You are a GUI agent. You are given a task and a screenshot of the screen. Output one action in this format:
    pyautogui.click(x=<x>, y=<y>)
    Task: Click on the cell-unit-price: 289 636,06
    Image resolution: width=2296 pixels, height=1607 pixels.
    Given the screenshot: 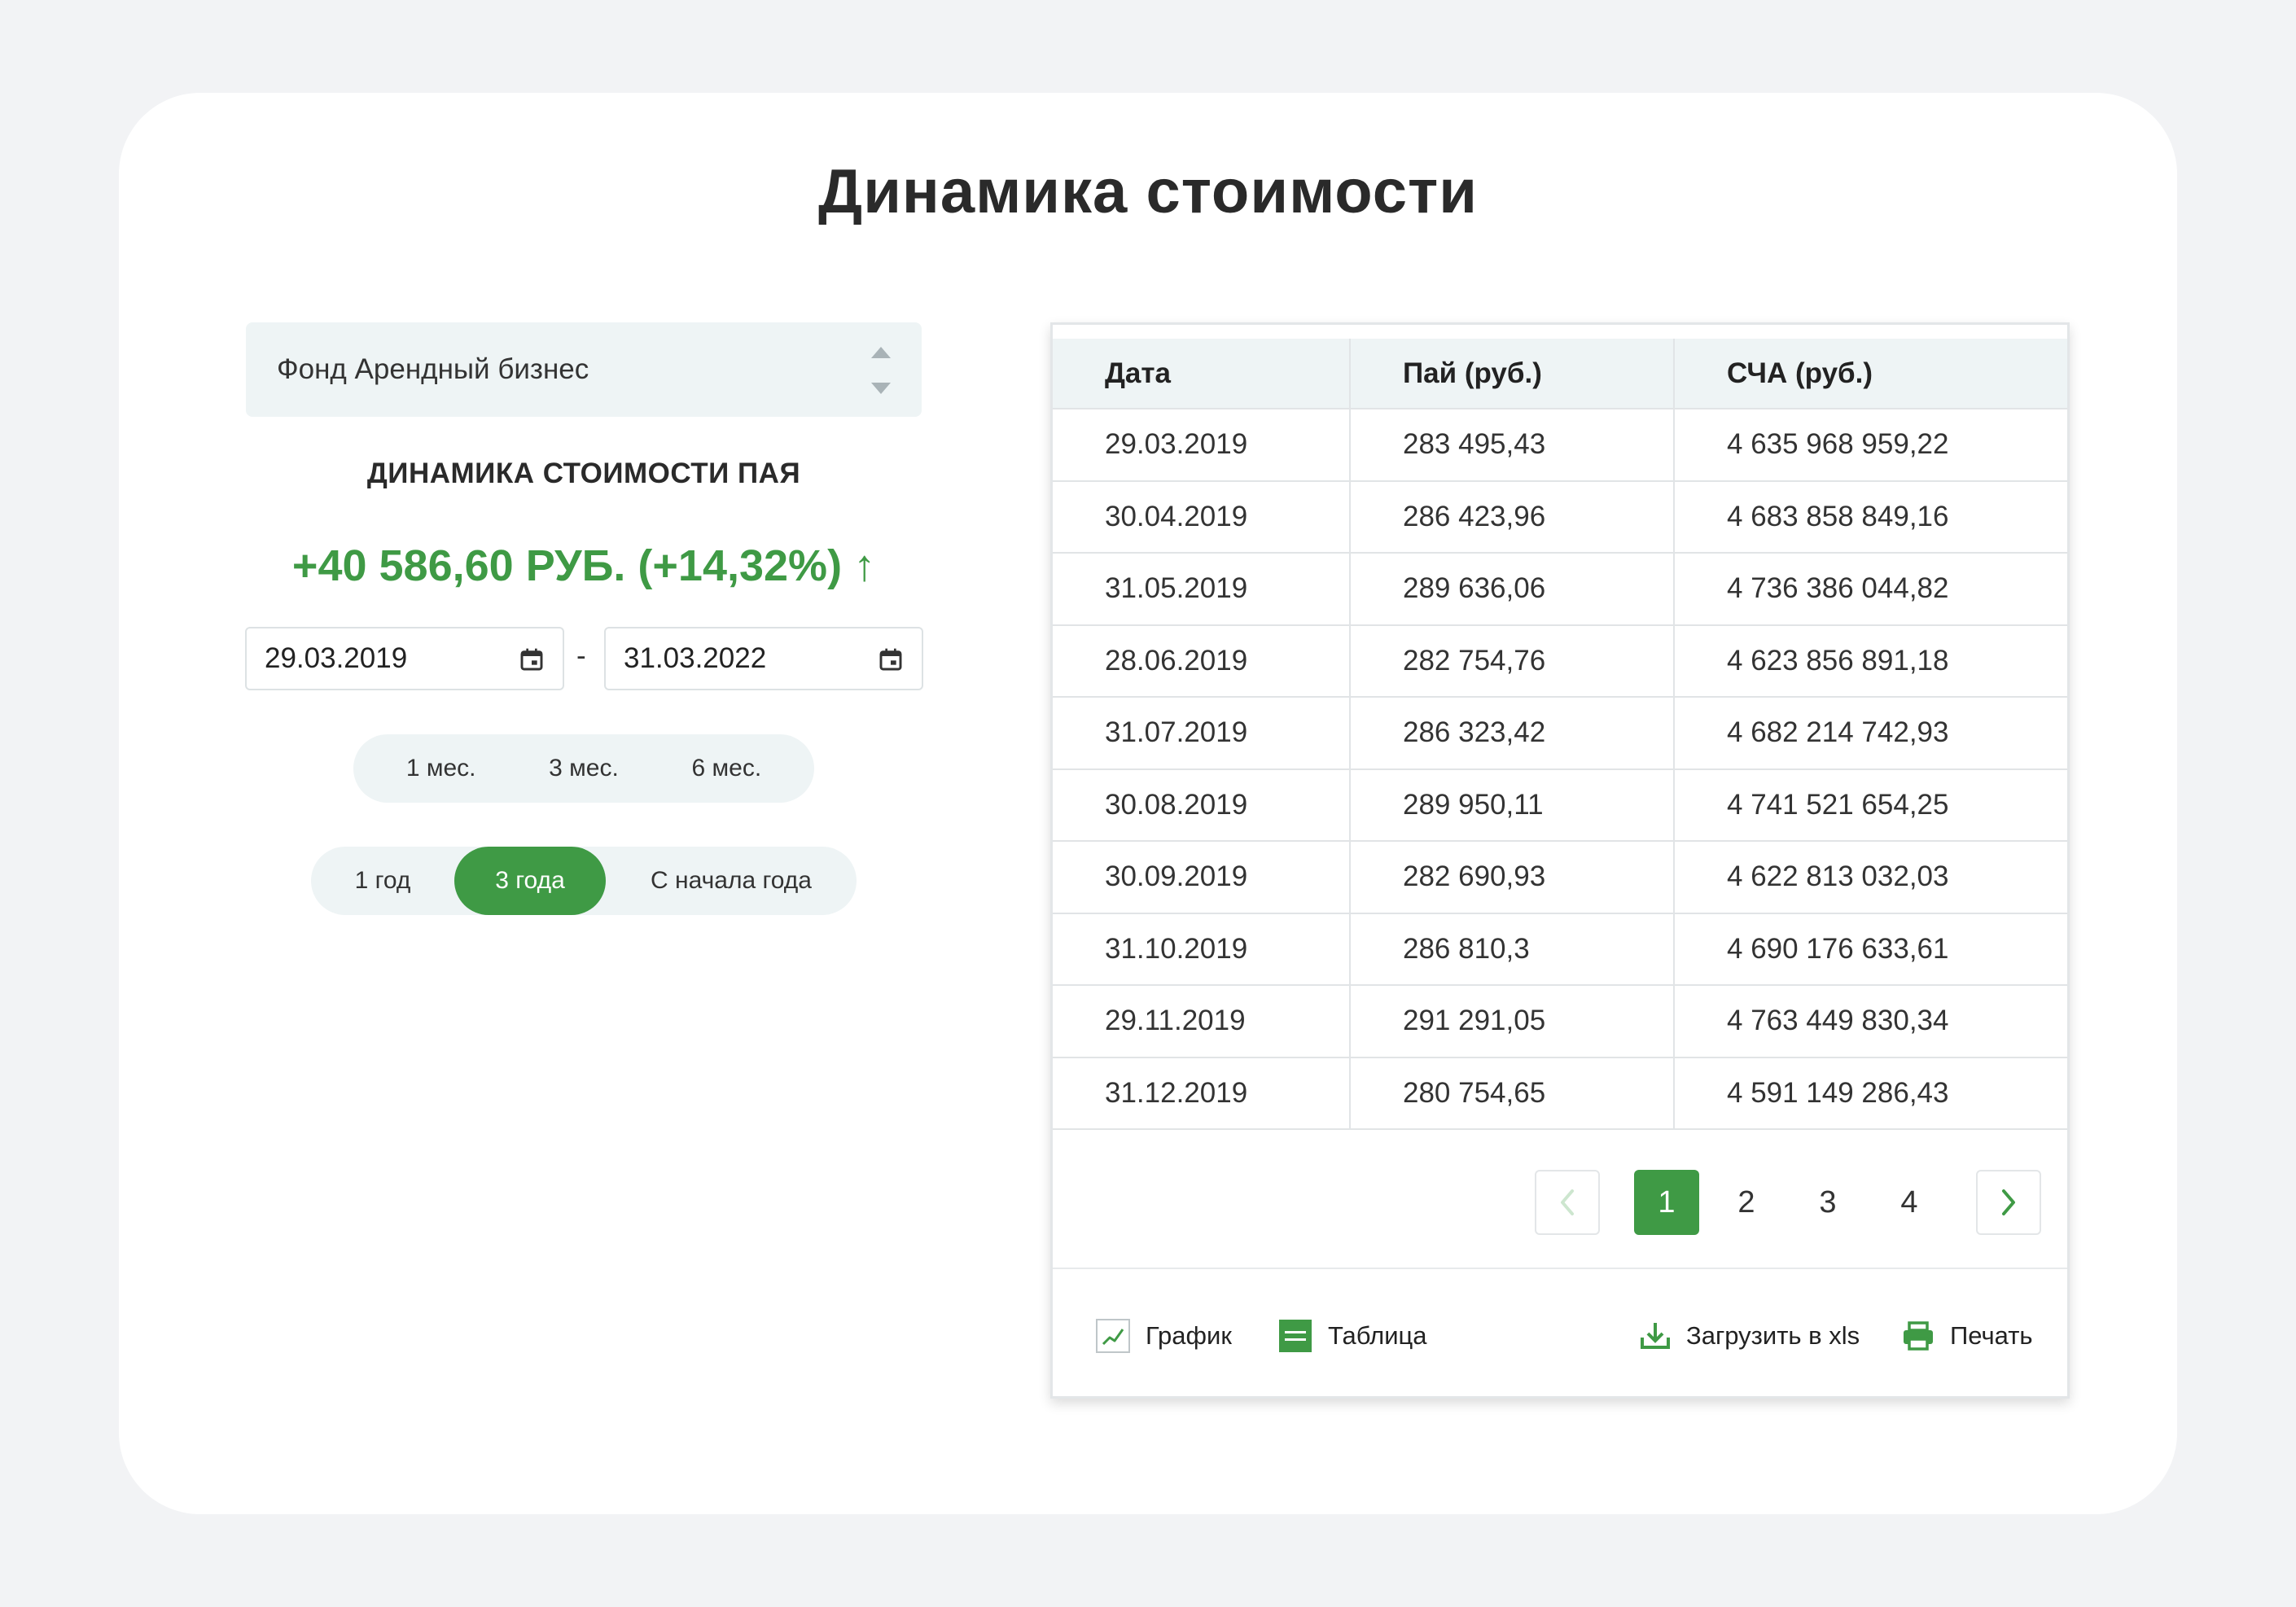 What is the action you would take?
    pyautogui.click(x=1511, y=589)
    